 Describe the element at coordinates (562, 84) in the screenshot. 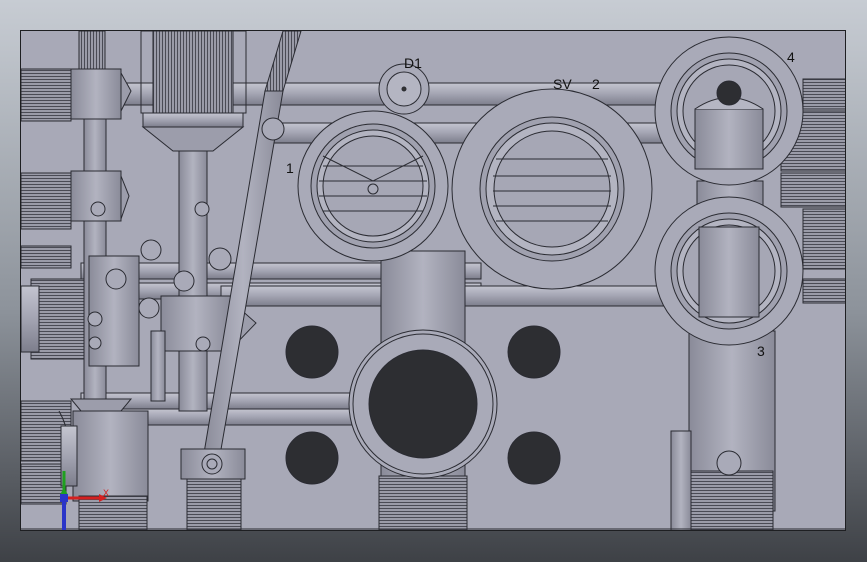

I see `label-sv: SV` at that location.